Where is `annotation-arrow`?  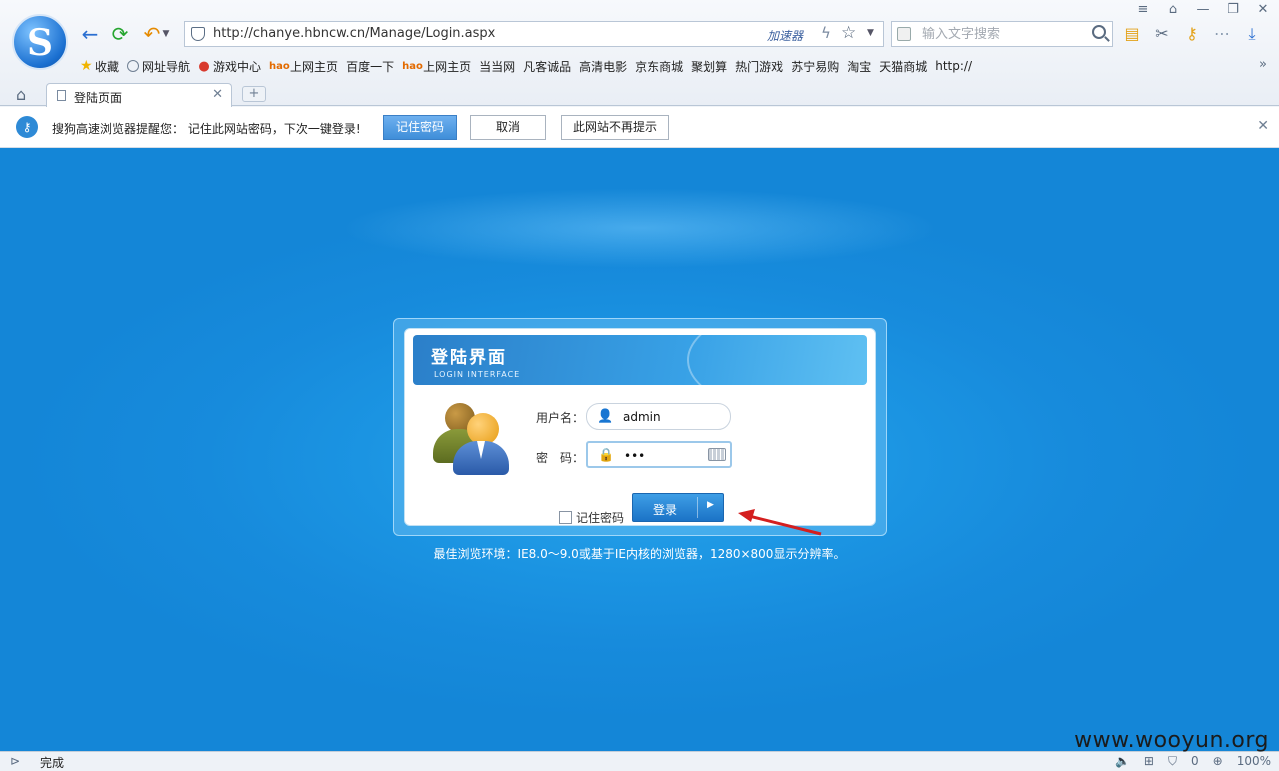 annotation-arrow is located at coordinates (780, 522).